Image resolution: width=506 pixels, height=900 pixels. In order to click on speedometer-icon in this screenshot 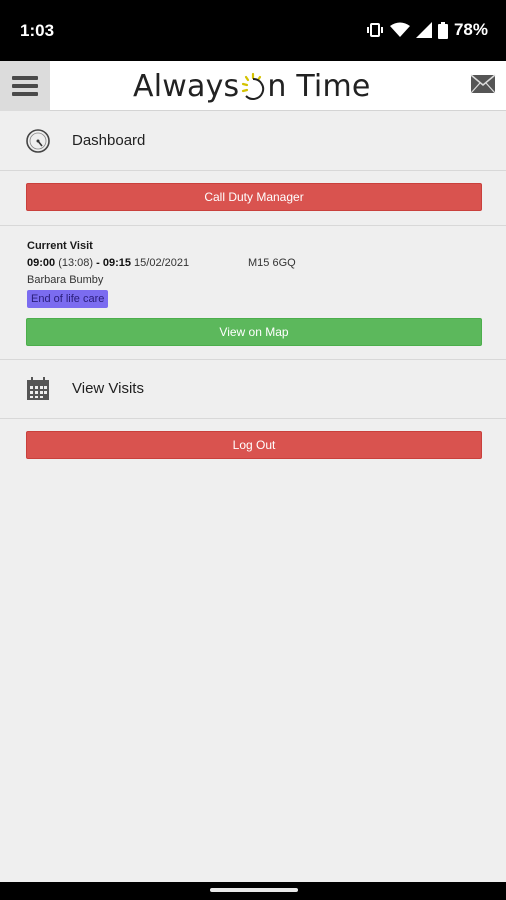, I will do `click(38, 141)`.